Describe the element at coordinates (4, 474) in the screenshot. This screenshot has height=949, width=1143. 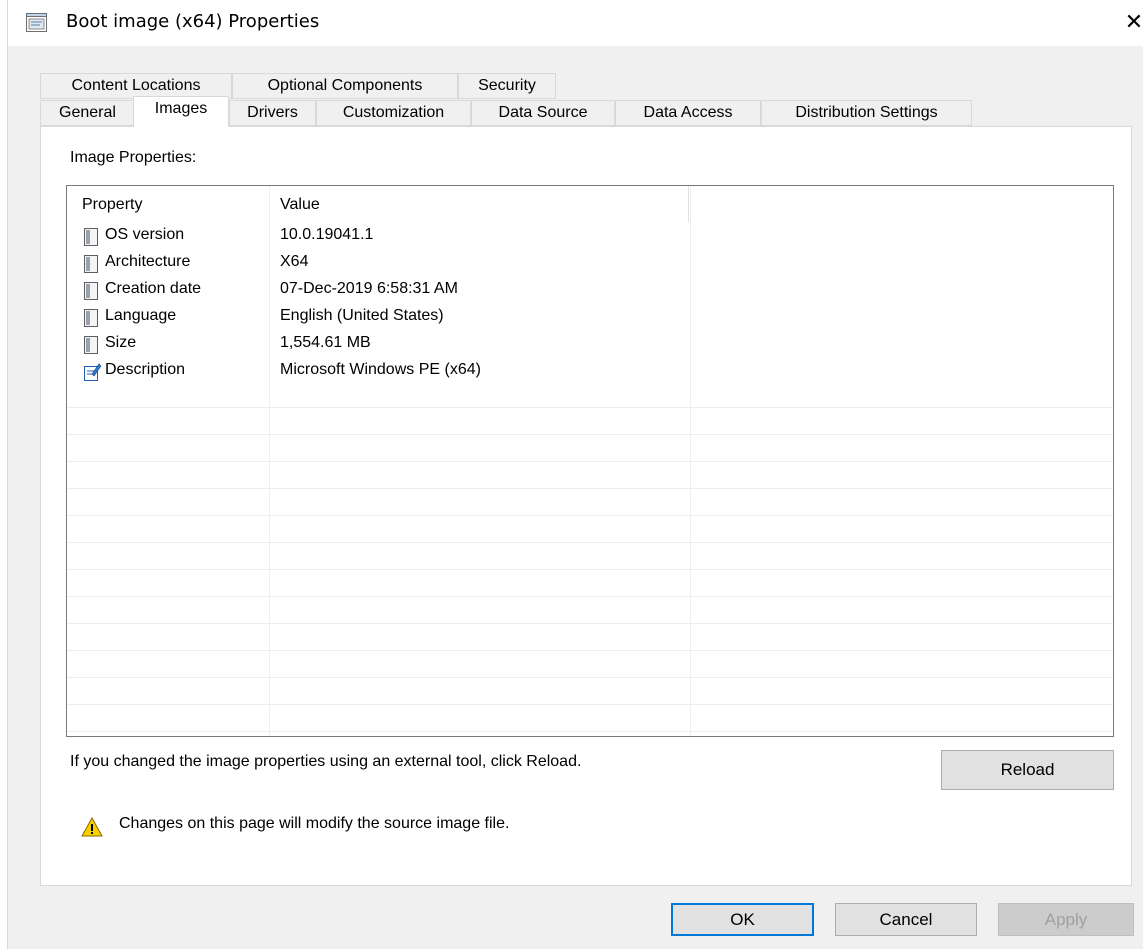
I see `window-left-edge` at that location.